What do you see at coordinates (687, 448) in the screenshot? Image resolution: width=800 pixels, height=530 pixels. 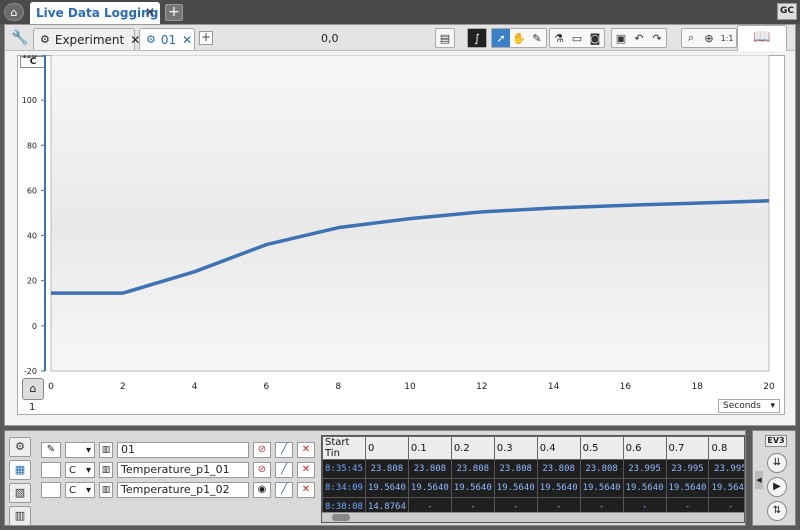 I see `table-column-header: 0.7` at bounding box center [687, 448].